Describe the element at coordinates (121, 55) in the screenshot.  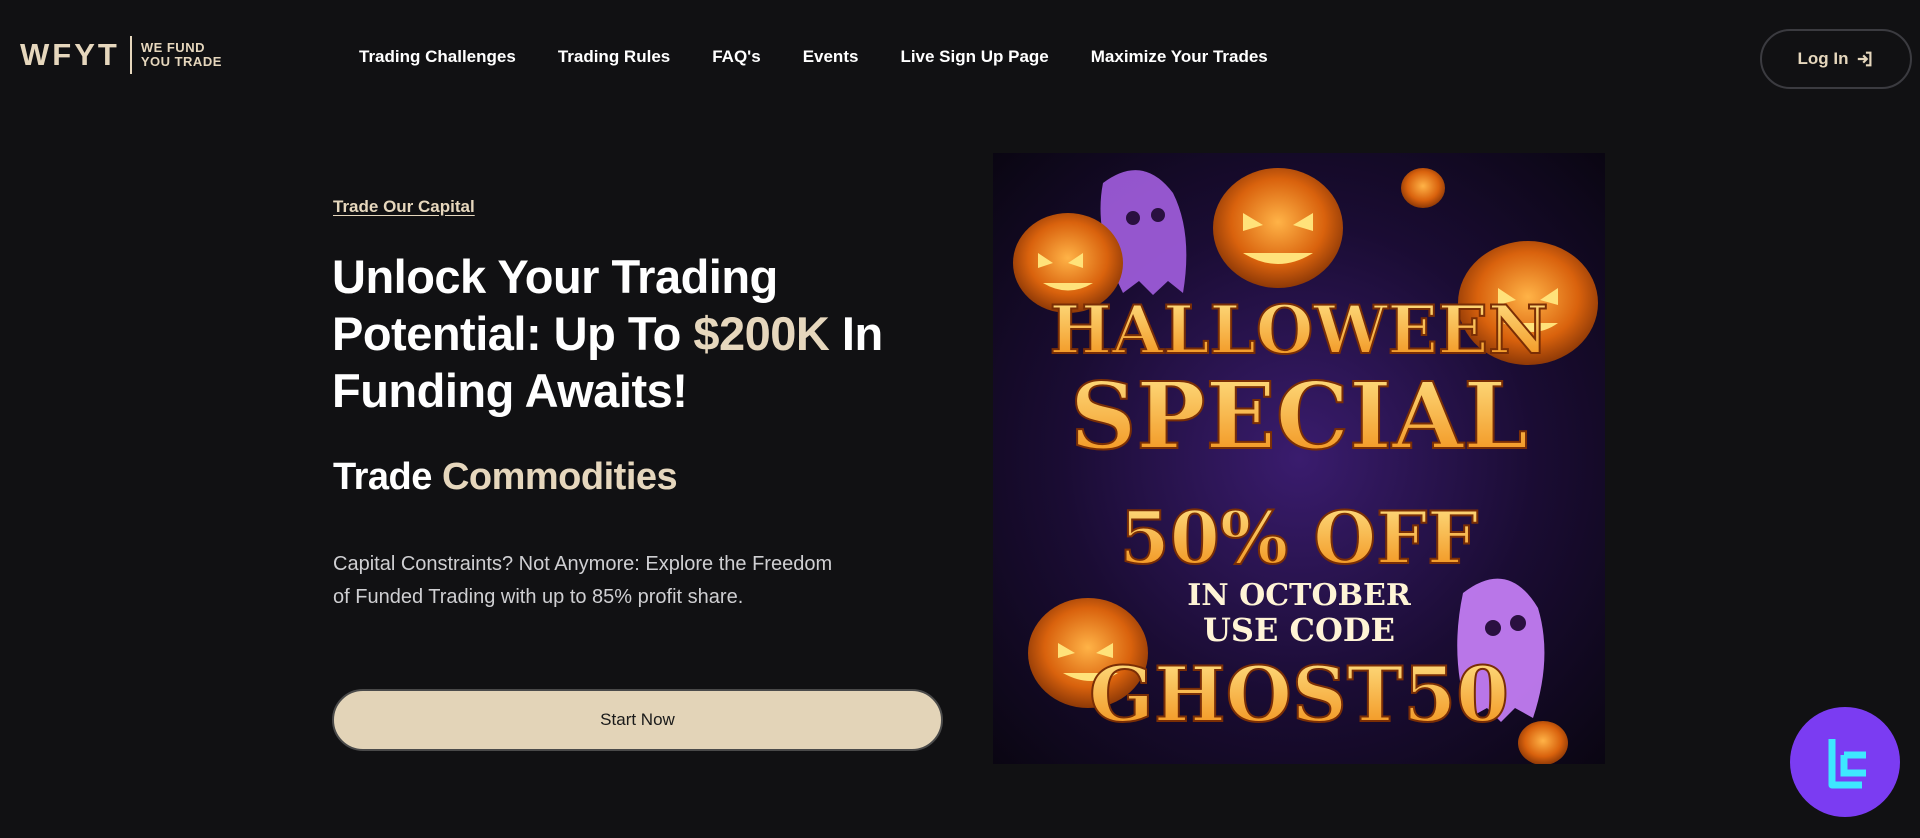
I see `brand-logo: WFYT WE FUND YOU TRADE` at that location.